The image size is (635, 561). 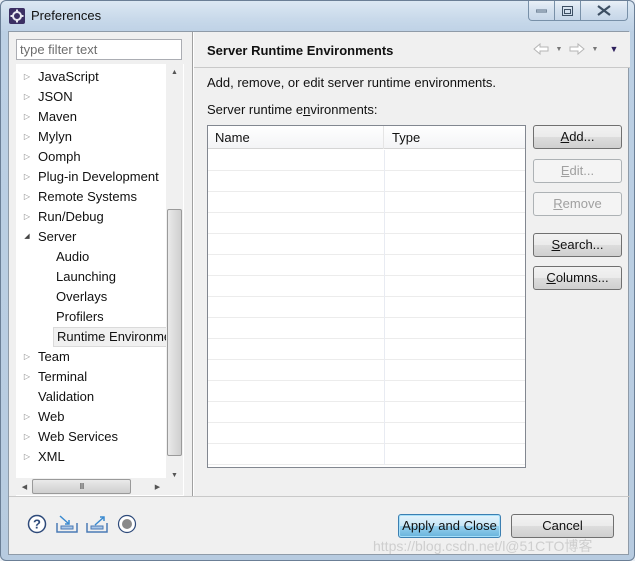 I want to click on back-history-dropdown: ▼, so click(x=559, y=49).